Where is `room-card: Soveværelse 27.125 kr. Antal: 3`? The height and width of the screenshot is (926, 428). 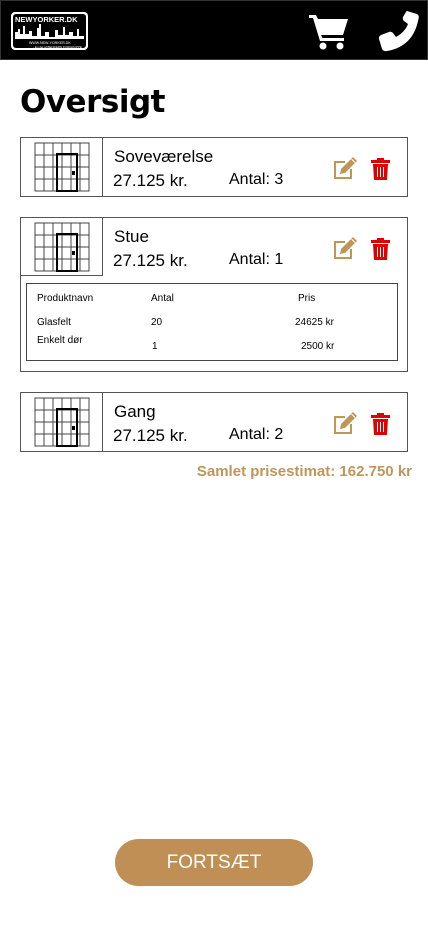
room-card: Soveværelse 27.125 kr. Antal: 3 is located at coordinates (214, 167).